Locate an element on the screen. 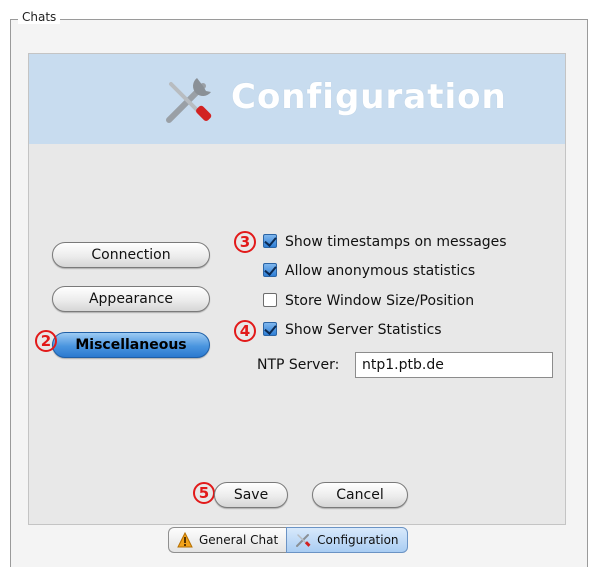  banner: Configuration is located at coordinates (297, 99).